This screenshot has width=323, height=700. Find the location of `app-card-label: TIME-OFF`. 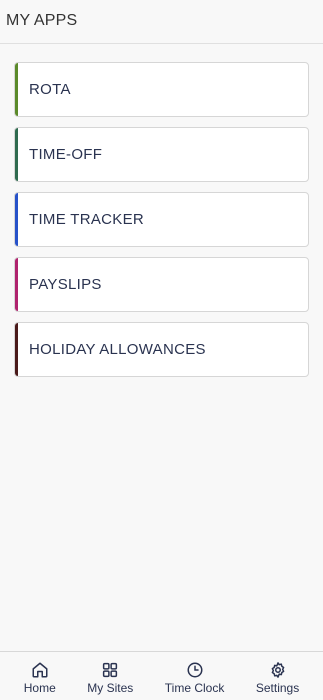

app-card-label: TIME-OFF is located at coordinates (66, 154).